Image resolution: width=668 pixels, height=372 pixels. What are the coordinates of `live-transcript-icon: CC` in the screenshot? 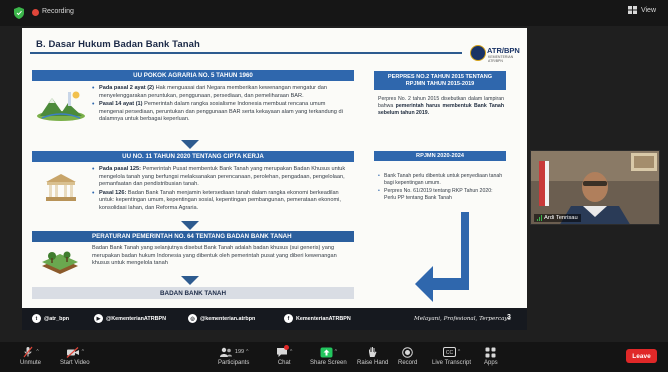 It's located at (449, 352).